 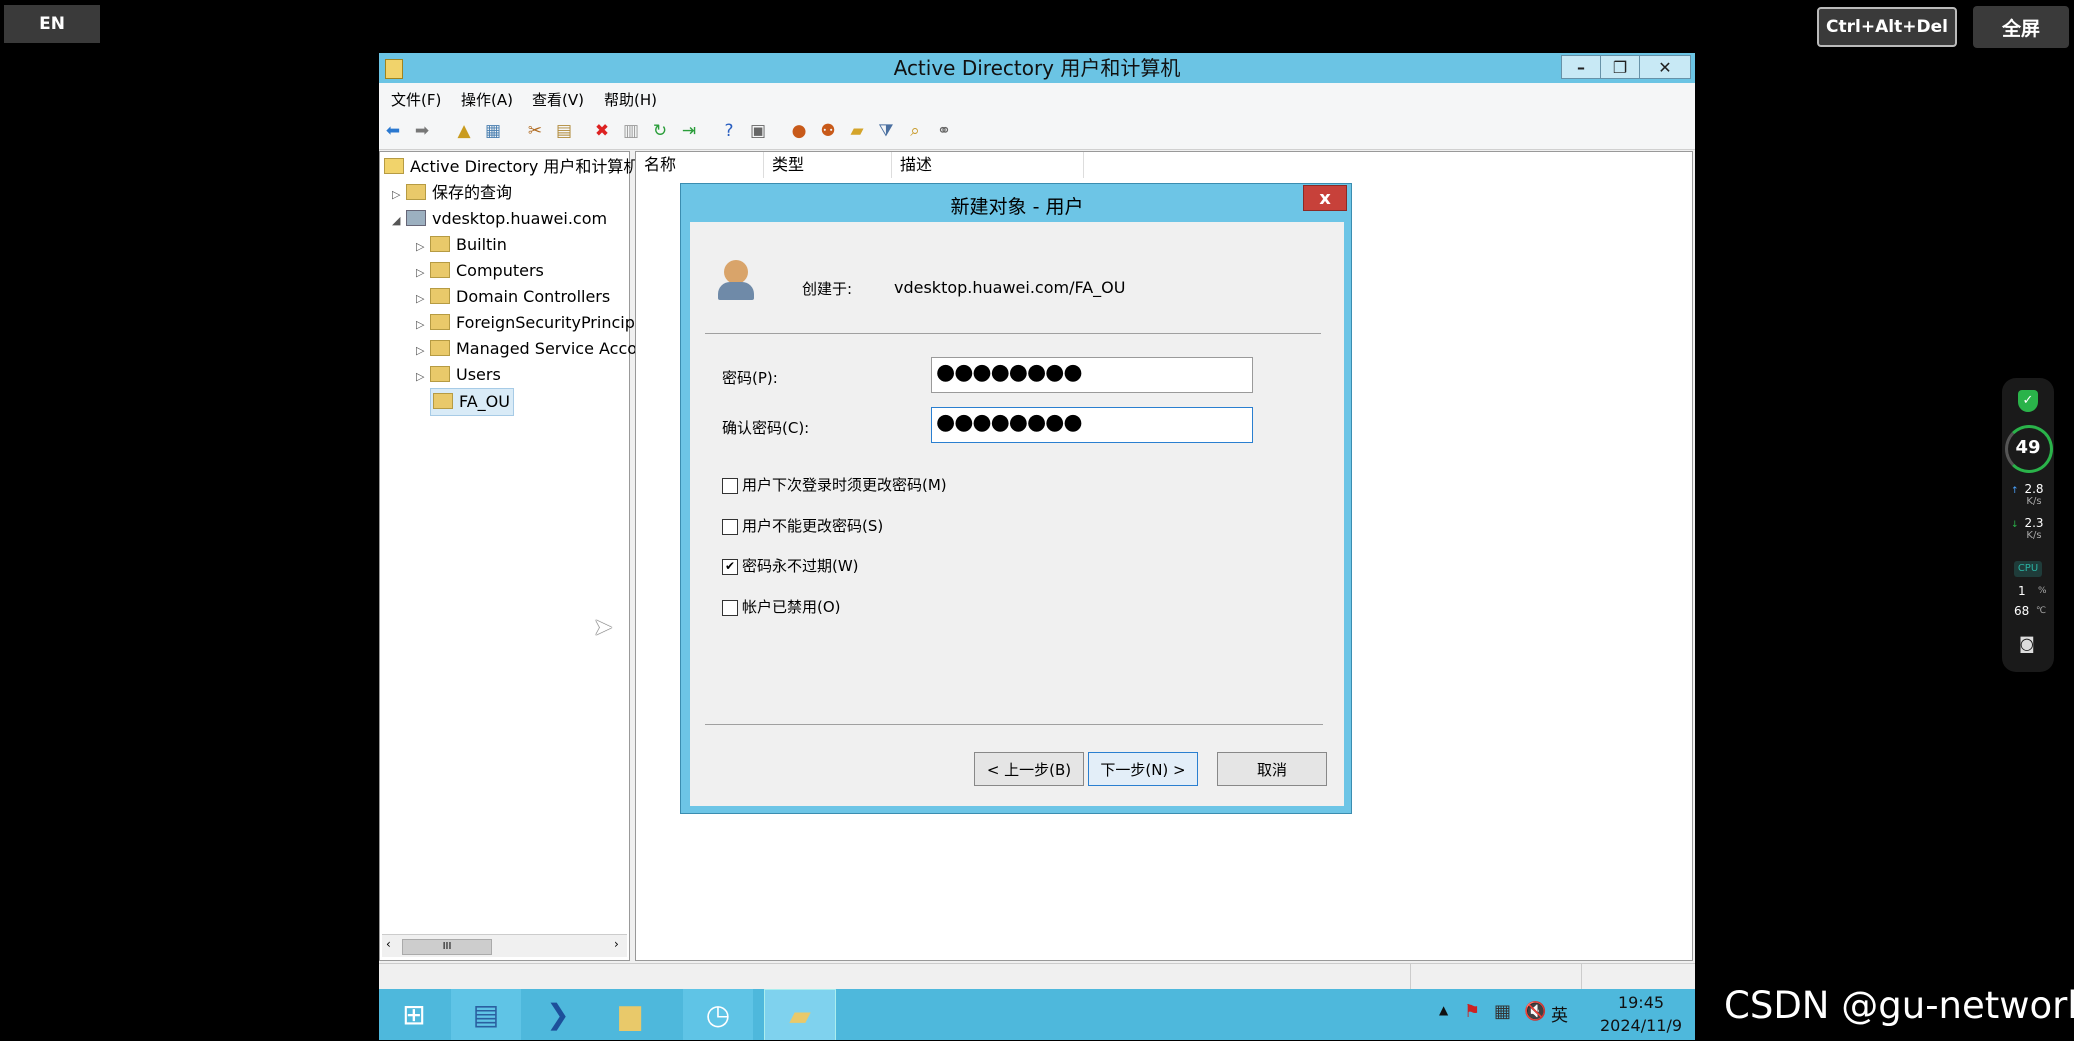 I want to click on paste-icon: ▤, so click(x=564, y=131).